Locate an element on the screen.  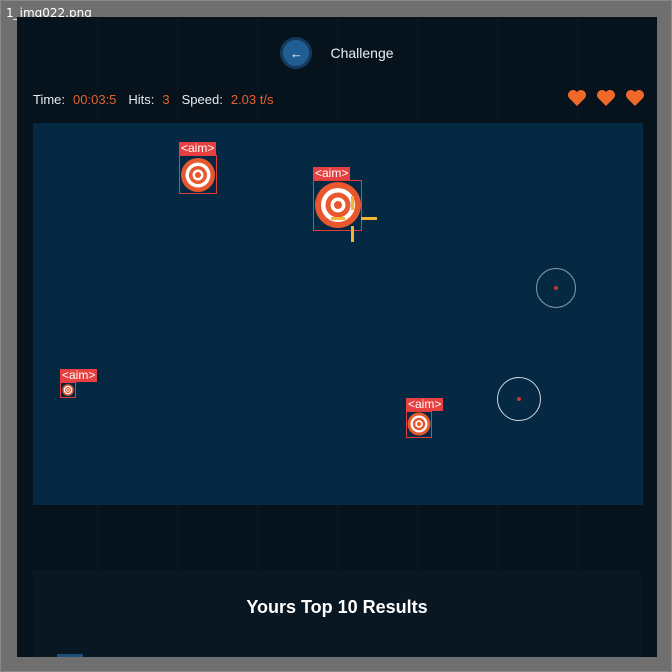
crosshair-icon is located at coordinates (354, 219).